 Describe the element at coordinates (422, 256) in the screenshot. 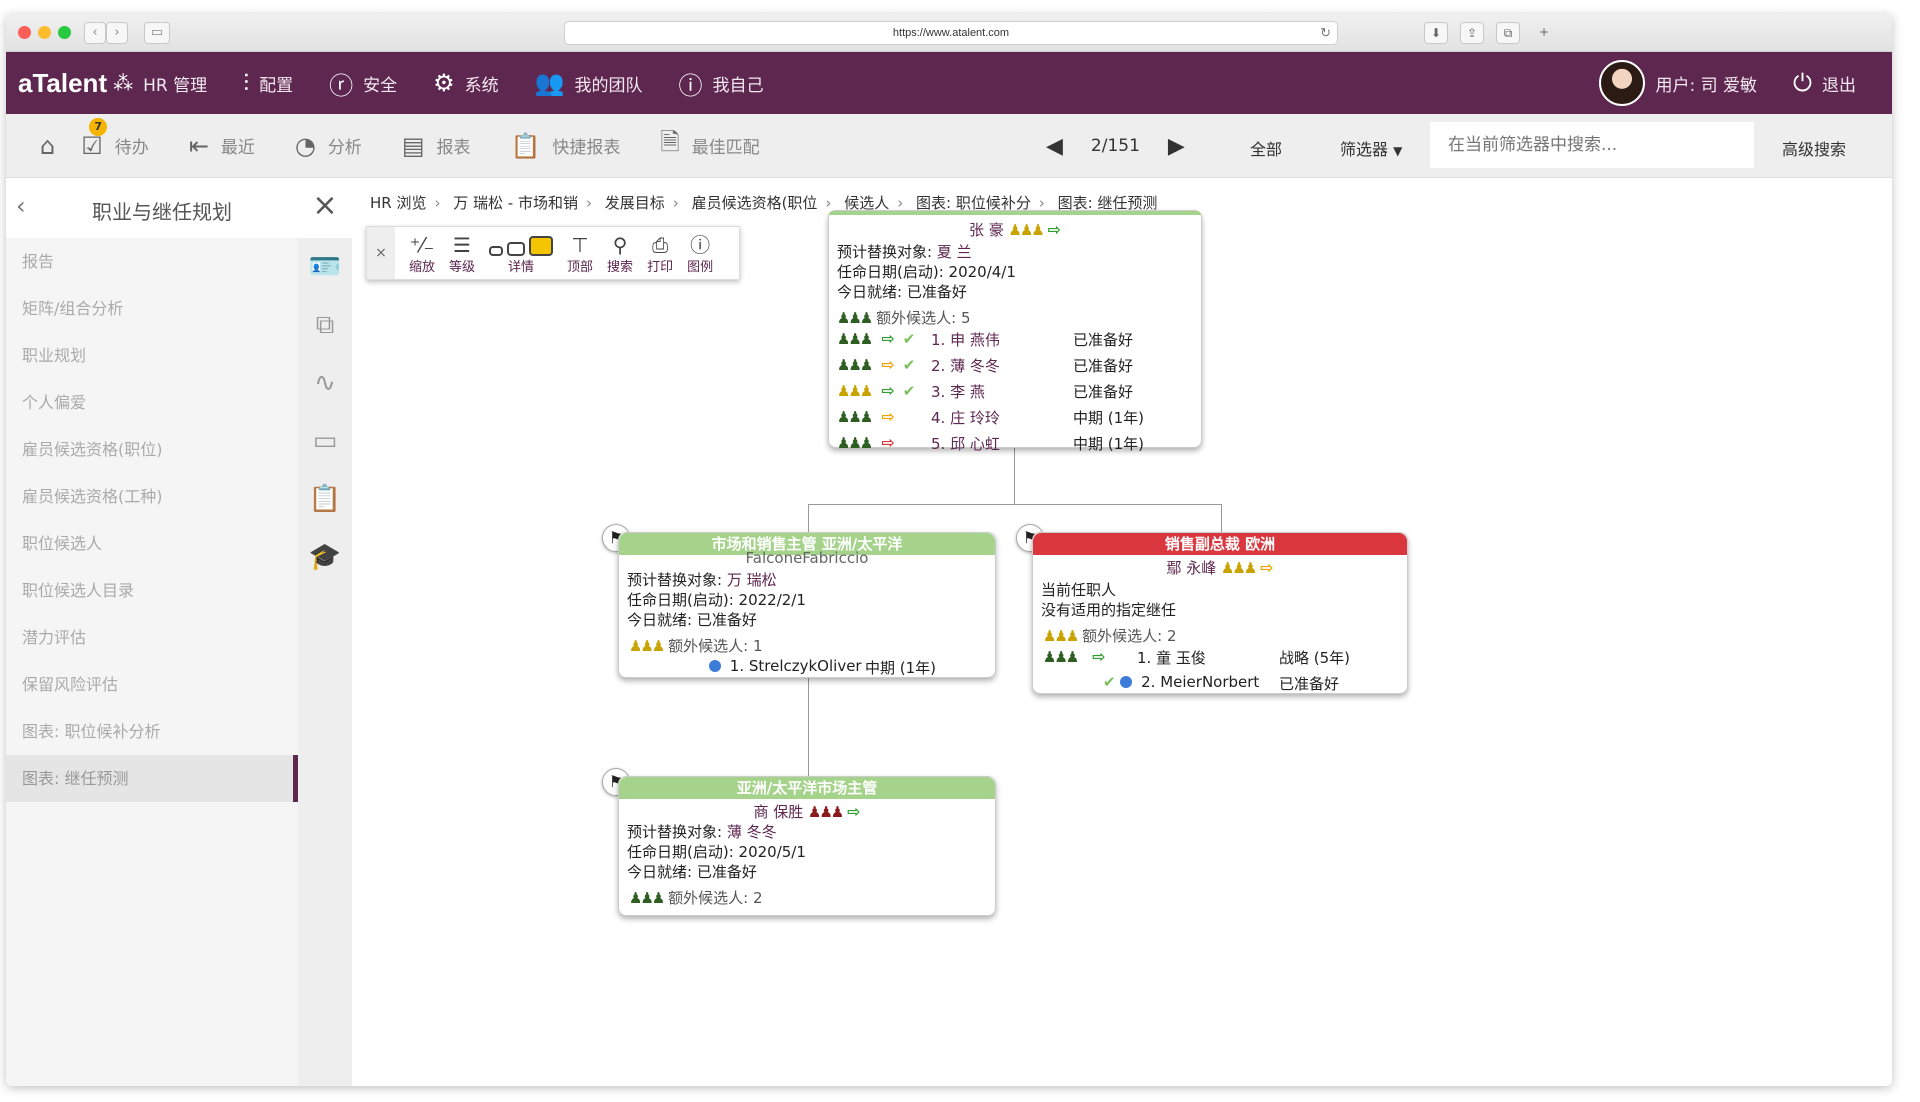

I see `zoom-tool: ⁺⁄₋ 缩放` at that location.